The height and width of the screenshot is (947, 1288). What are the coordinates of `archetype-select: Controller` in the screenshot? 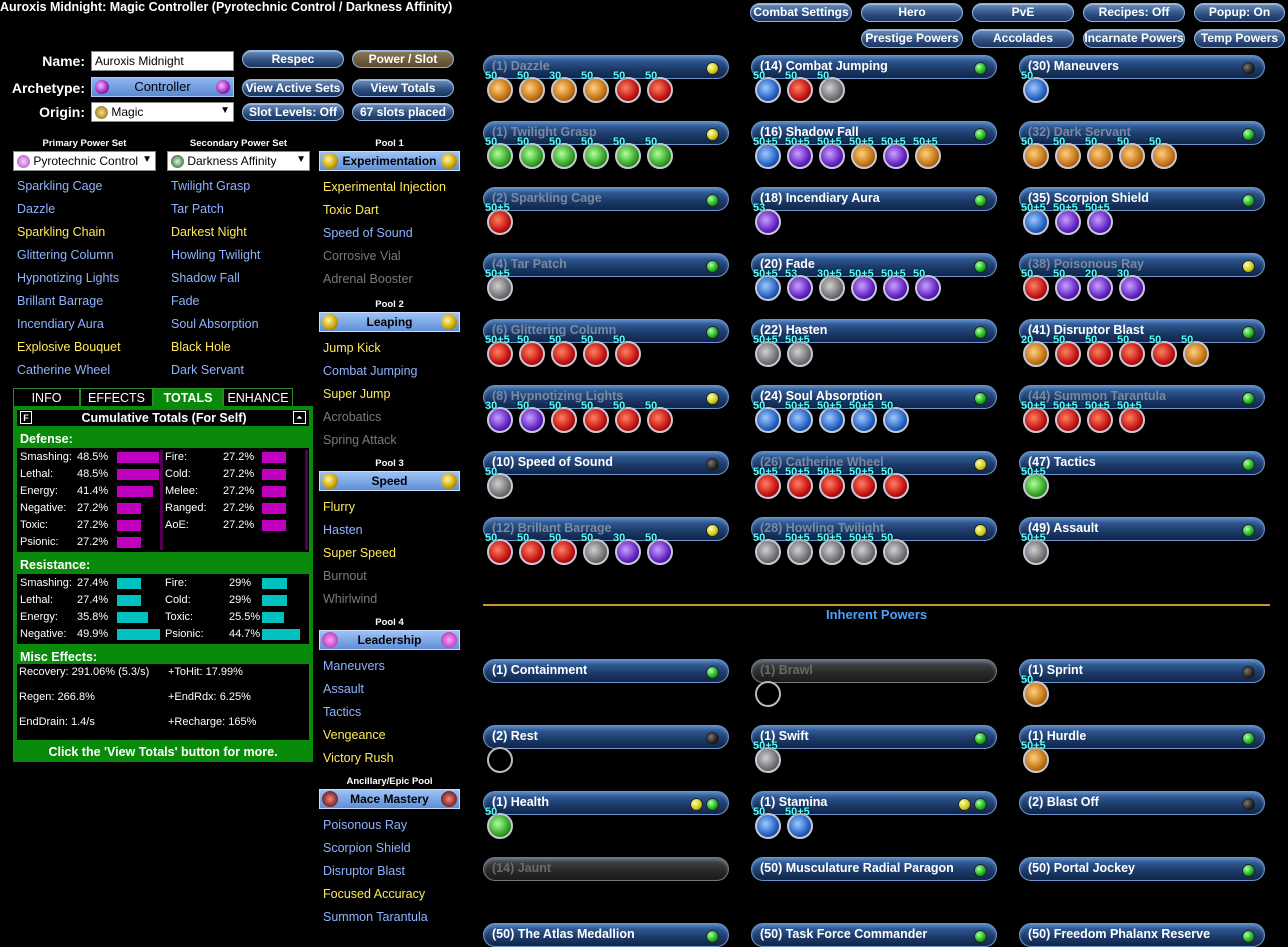 It's located at (162, 87).